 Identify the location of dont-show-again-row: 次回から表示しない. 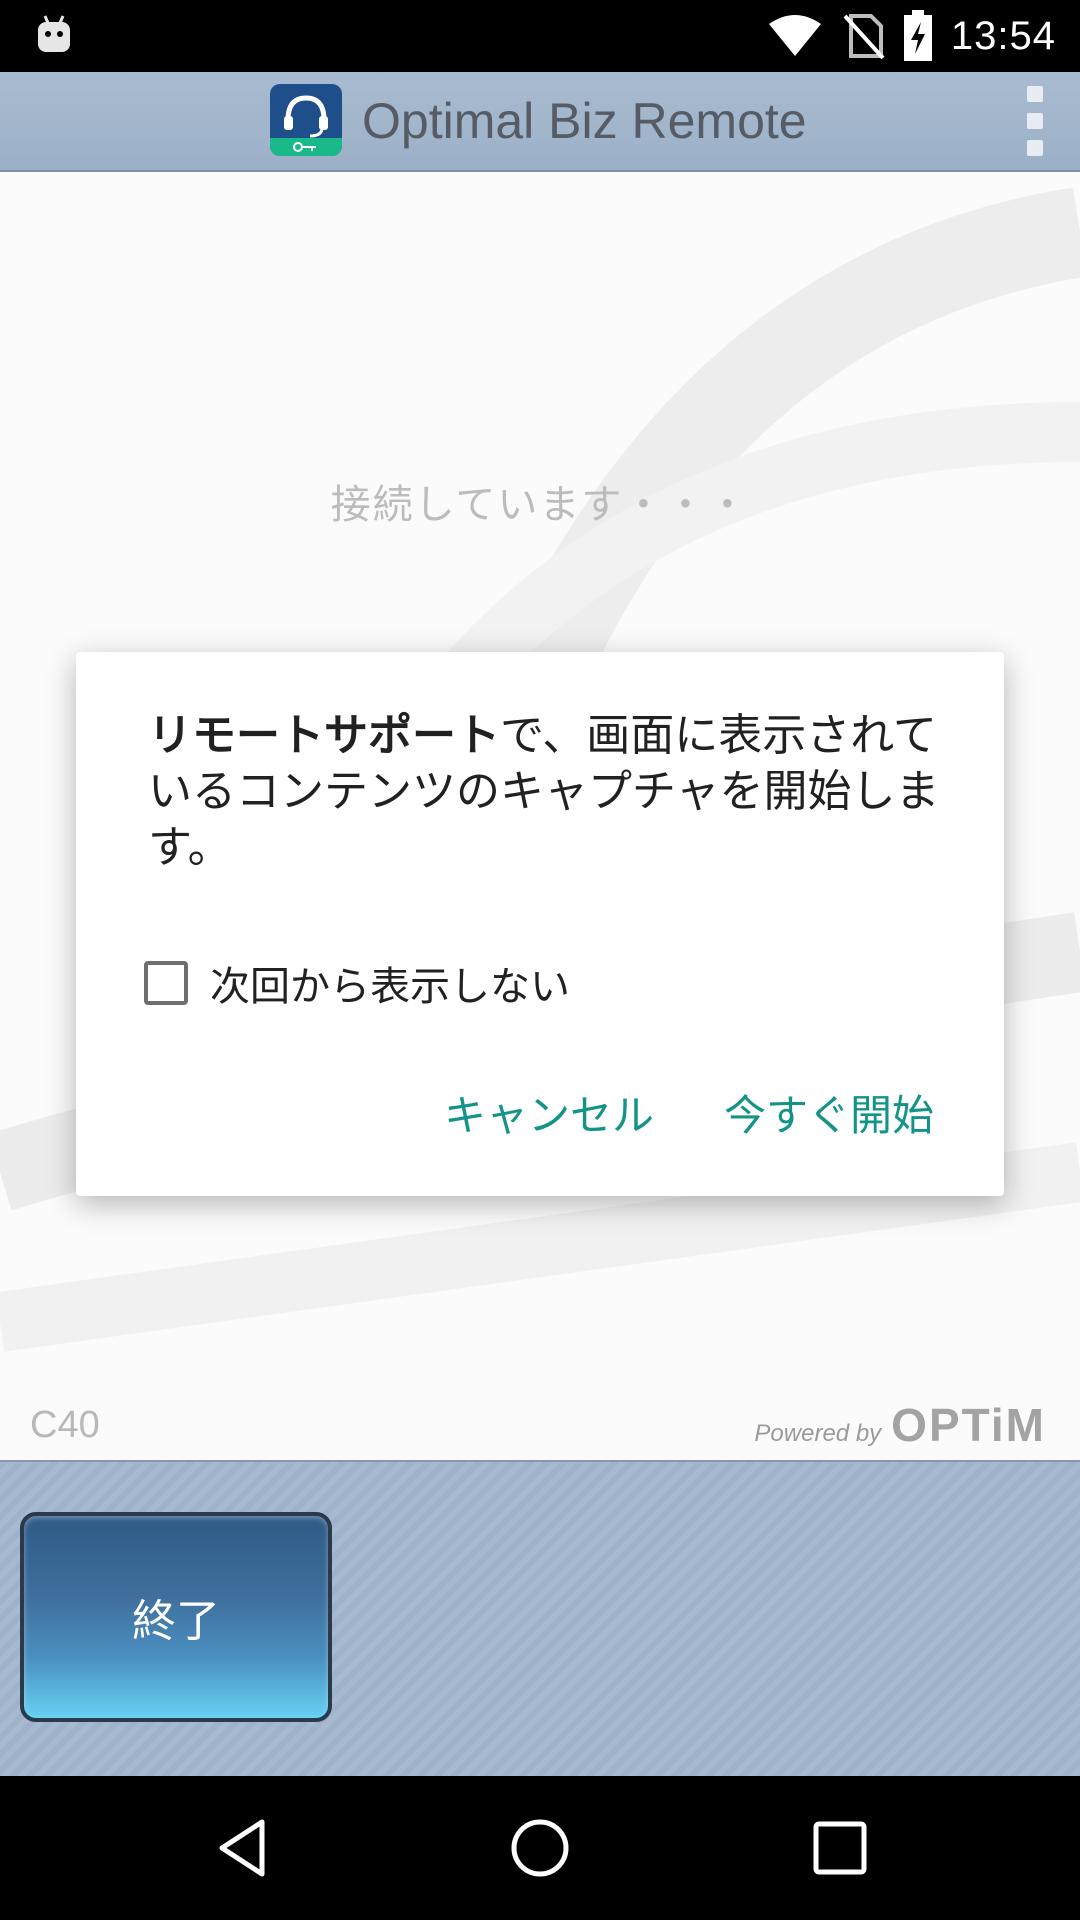
(357, 983).